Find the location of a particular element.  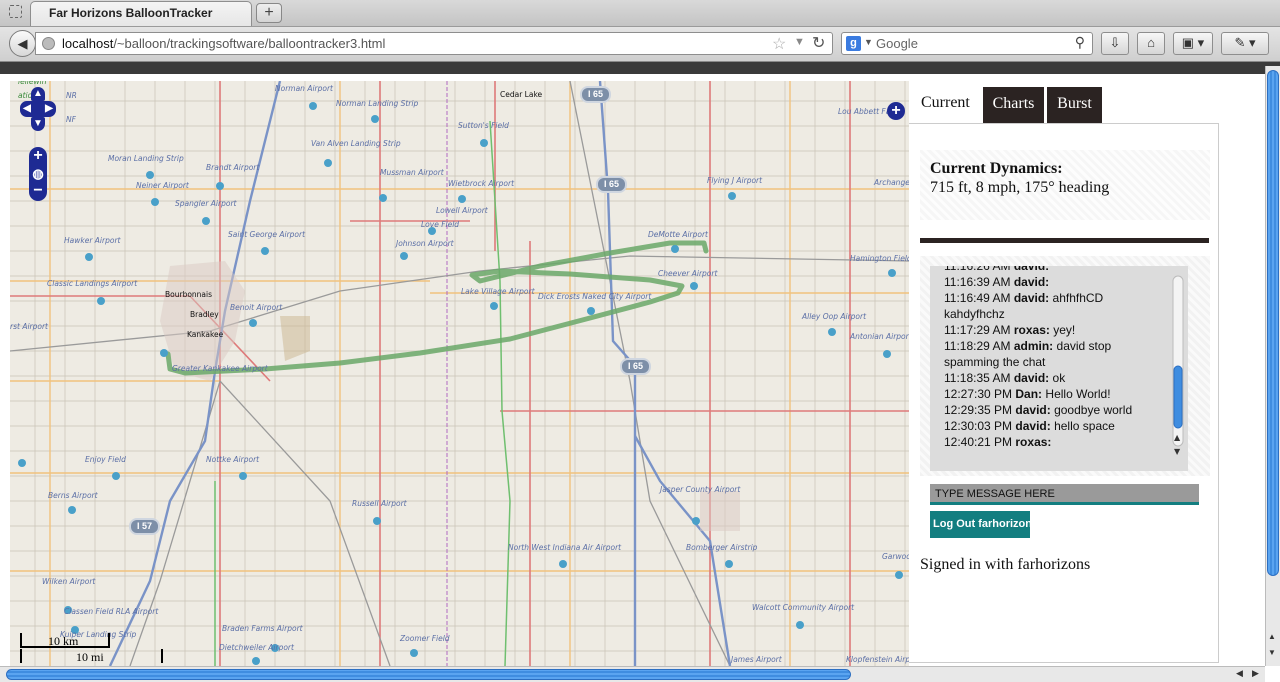

tab-burst: Burst is located at coordinates (1074, 105).